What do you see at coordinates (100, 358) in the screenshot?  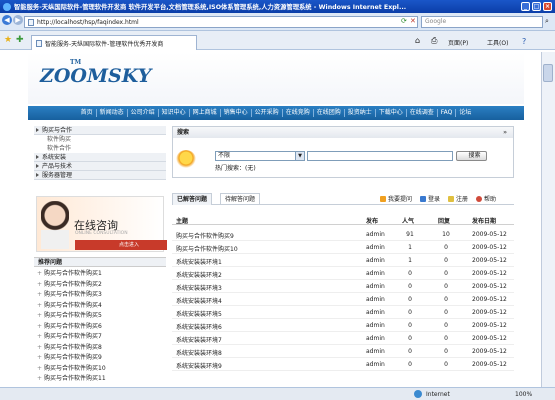 I see `recommended-item: 购买与合作软件购买9` at bounding box center [100, 358].